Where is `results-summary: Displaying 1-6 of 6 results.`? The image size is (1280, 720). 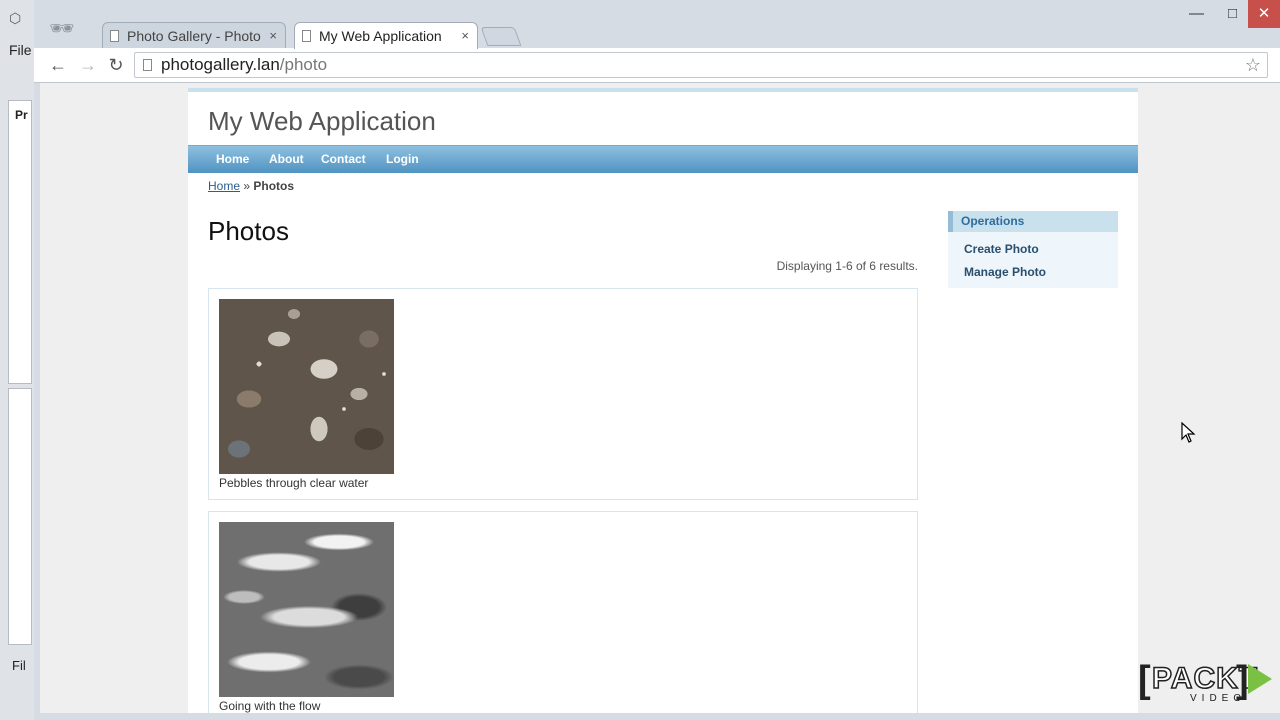 results-summary: Displaying 1-6 of 6 results. is located at coordinates (847, 266).